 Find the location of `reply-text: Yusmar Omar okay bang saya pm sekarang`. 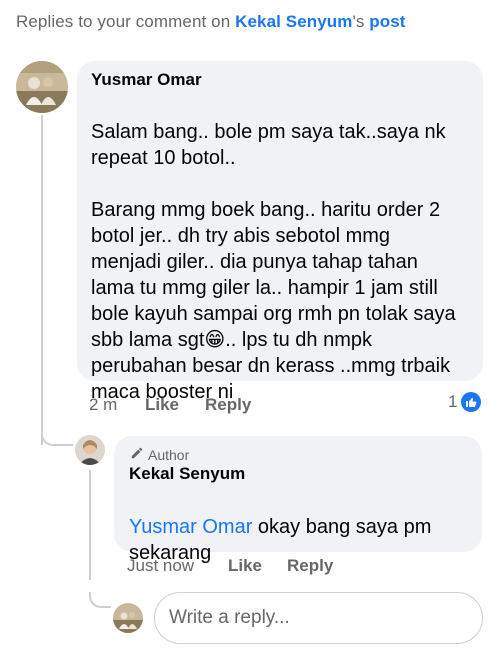

reply-text: Yusmar Omar okay bang saya pm sekarang is located at coordinates (280, 540).